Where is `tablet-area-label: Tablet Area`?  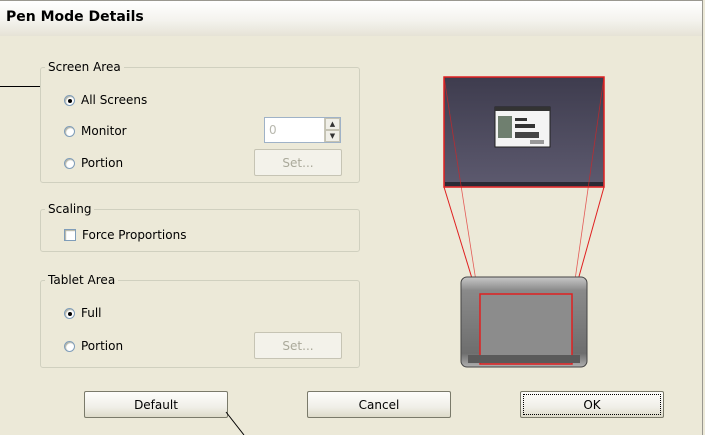
tablet-area-label: Tablet Area is located at coordinates (82, 280).